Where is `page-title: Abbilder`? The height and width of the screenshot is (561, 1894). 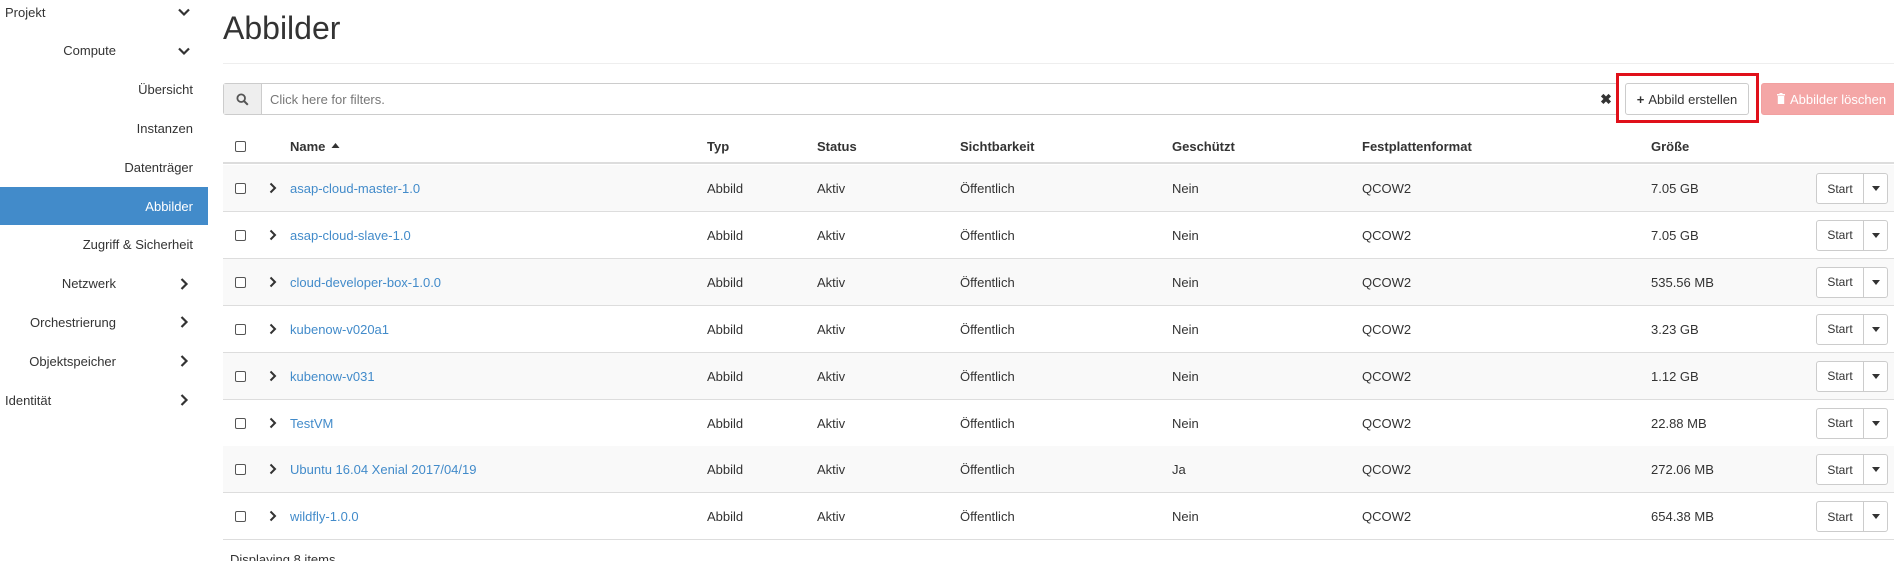 page-title: Abbilder is located at coordinates (282, 28).